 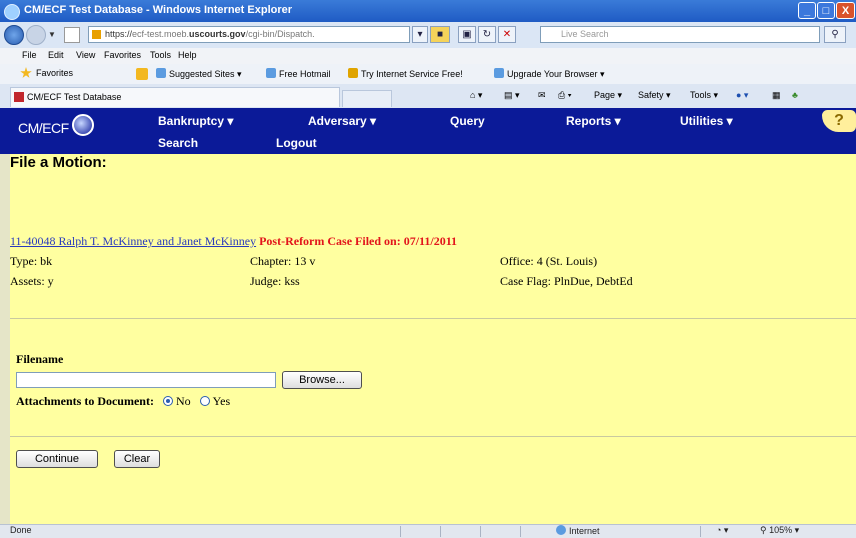 I want to click on case-office: Office: 4 (St. Louis), so click(x=549, y=261).